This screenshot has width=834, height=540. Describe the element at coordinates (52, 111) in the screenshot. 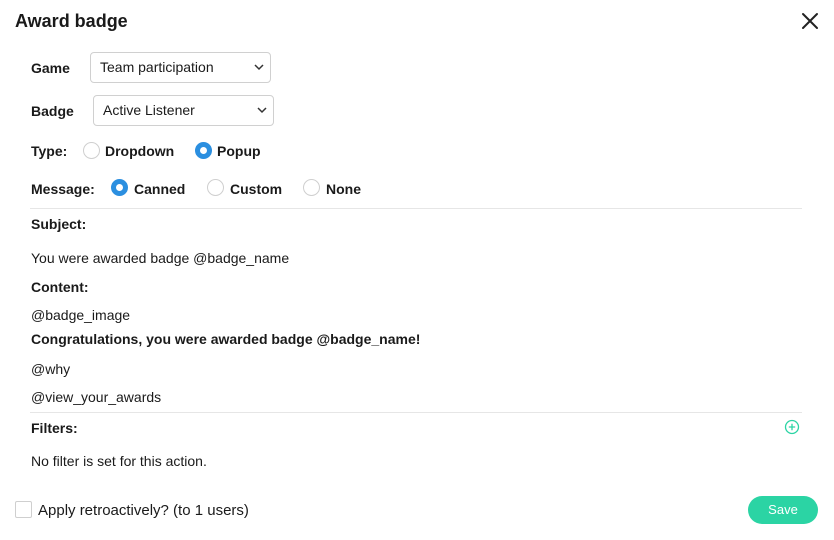

I see `badge-label: Badge` at that location.